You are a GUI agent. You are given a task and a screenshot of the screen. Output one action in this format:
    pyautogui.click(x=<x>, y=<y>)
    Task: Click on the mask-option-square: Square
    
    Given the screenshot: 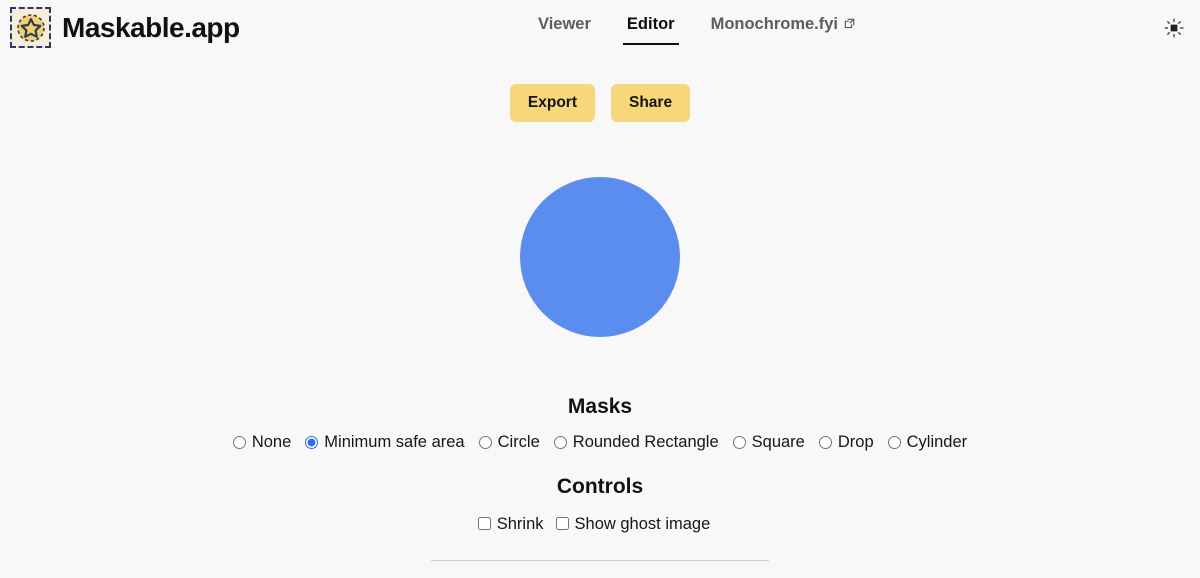 What is the action you would take?
    pyautogui.click(x=768, y=442)
    